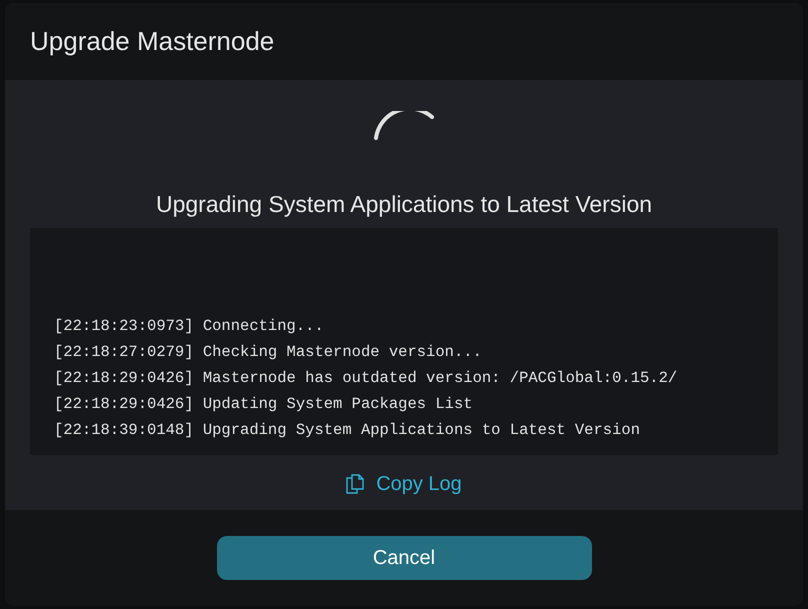 This screenshot has width=808, height=609. I want to click on log-line: [22:18:39:0148] Upgrading System Applications to Latest Version, so click(347, 430).